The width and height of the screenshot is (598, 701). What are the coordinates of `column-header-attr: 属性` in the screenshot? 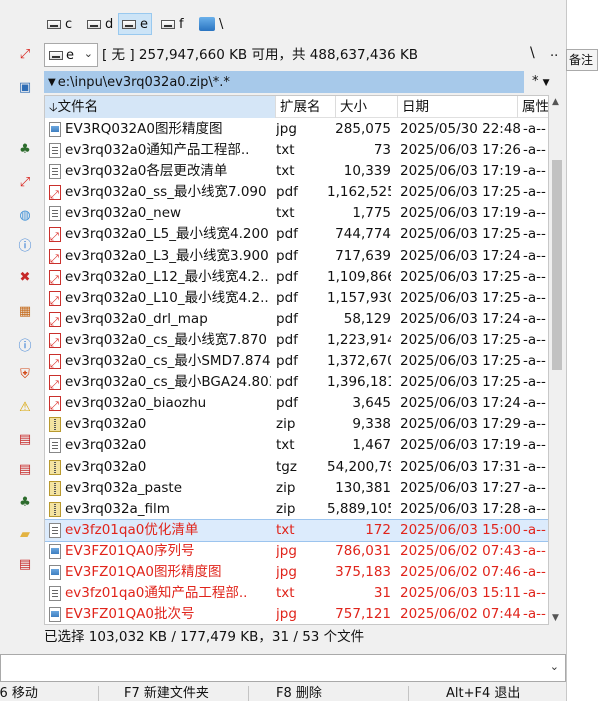 It's located at (533, 107).